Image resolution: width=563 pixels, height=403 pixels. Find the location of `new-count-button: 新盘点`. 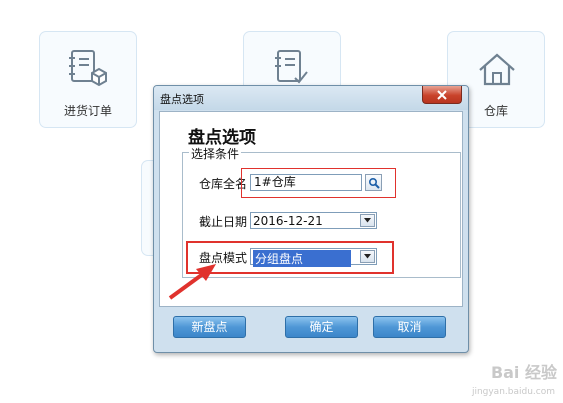

new-count-button: 新盘点 is located at coordinates (209, 327).